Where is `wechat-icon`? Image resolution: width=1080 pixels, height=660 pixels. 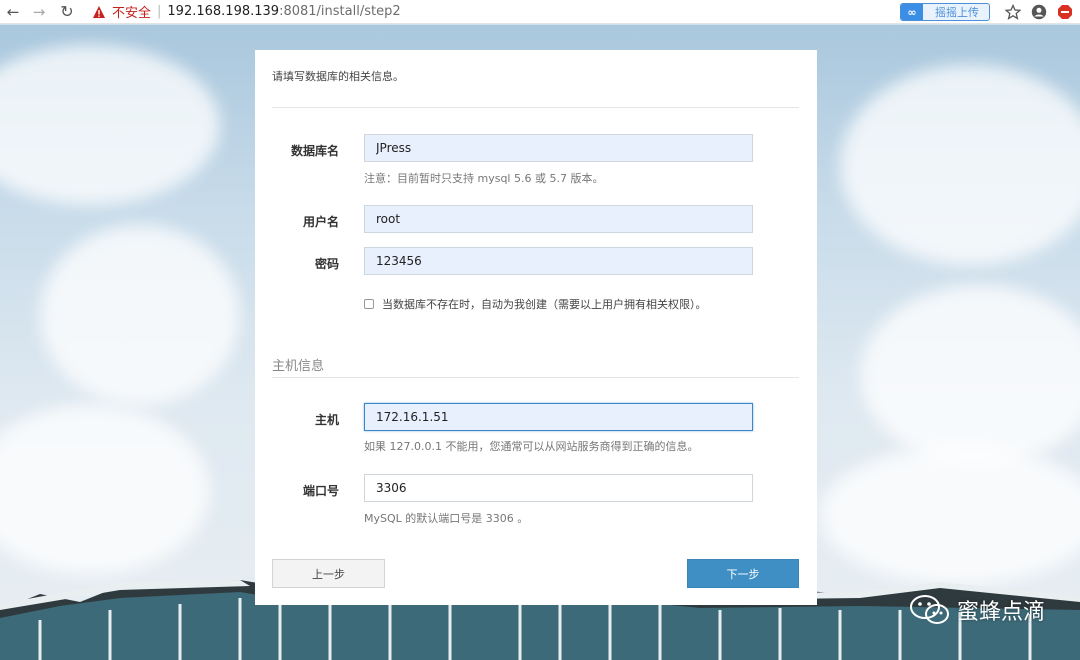 wechat-icon is located at coordinates (929, 609).